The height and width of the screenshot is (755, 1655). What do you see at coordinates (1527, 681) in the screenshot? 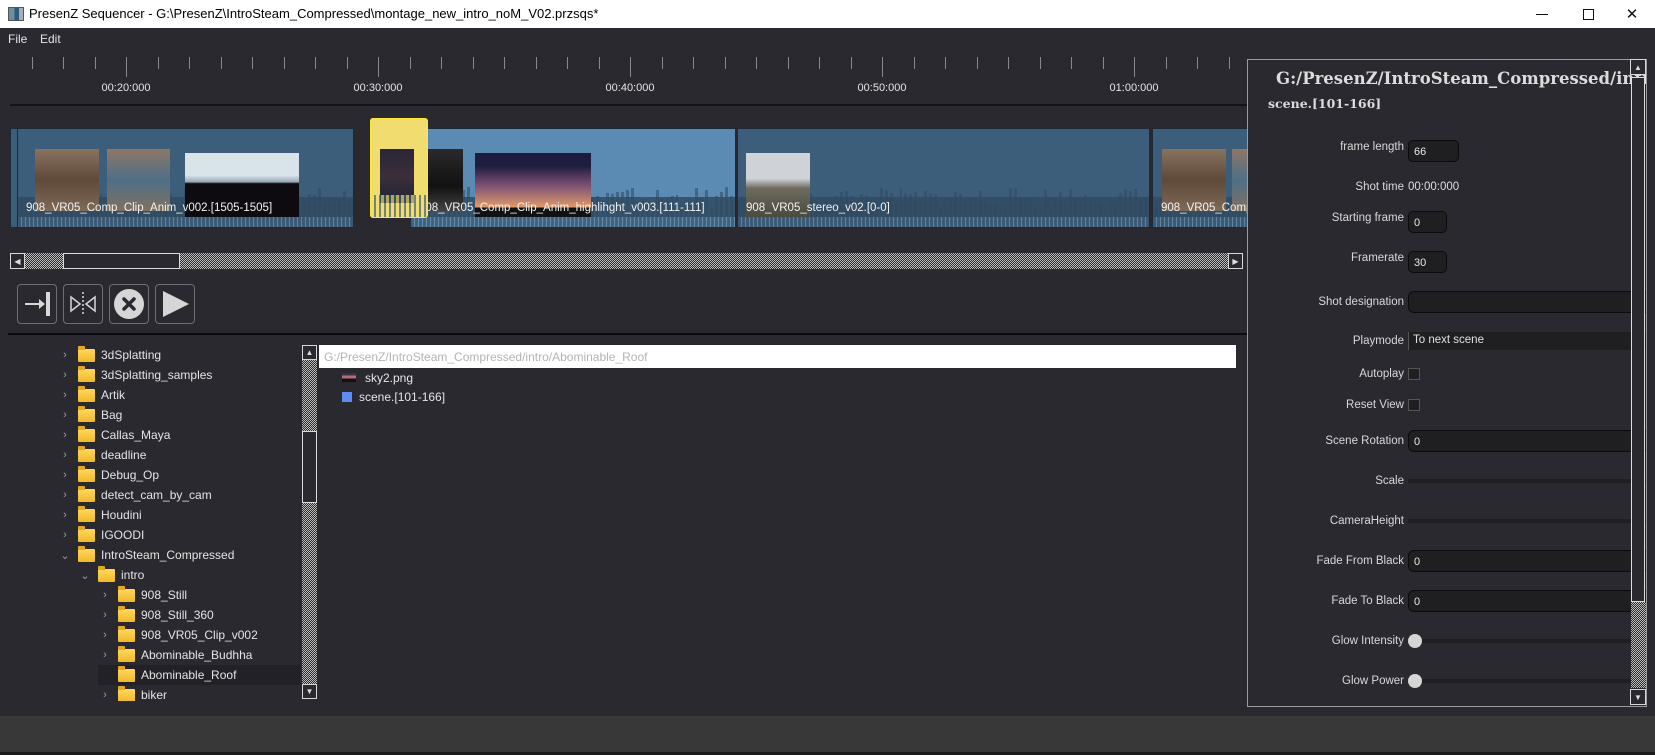
I see `glow-power-slider` at bounding box center [1527, 681].